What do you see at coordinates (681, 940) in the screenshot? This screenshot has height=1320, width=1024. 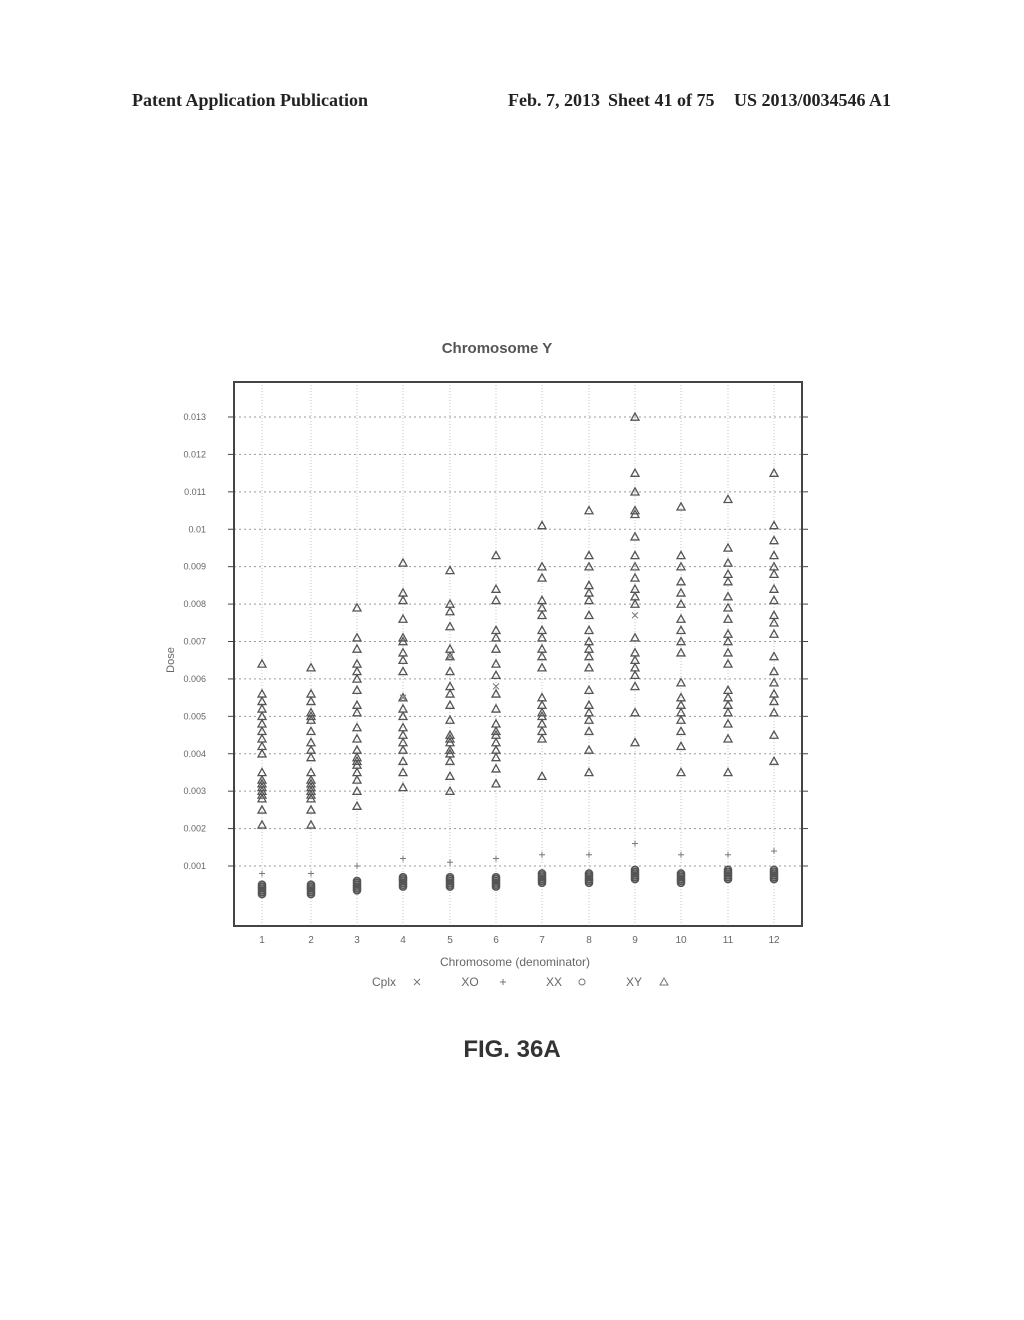 I see `x-tick-label: 10` at bounding box center [681, 940].